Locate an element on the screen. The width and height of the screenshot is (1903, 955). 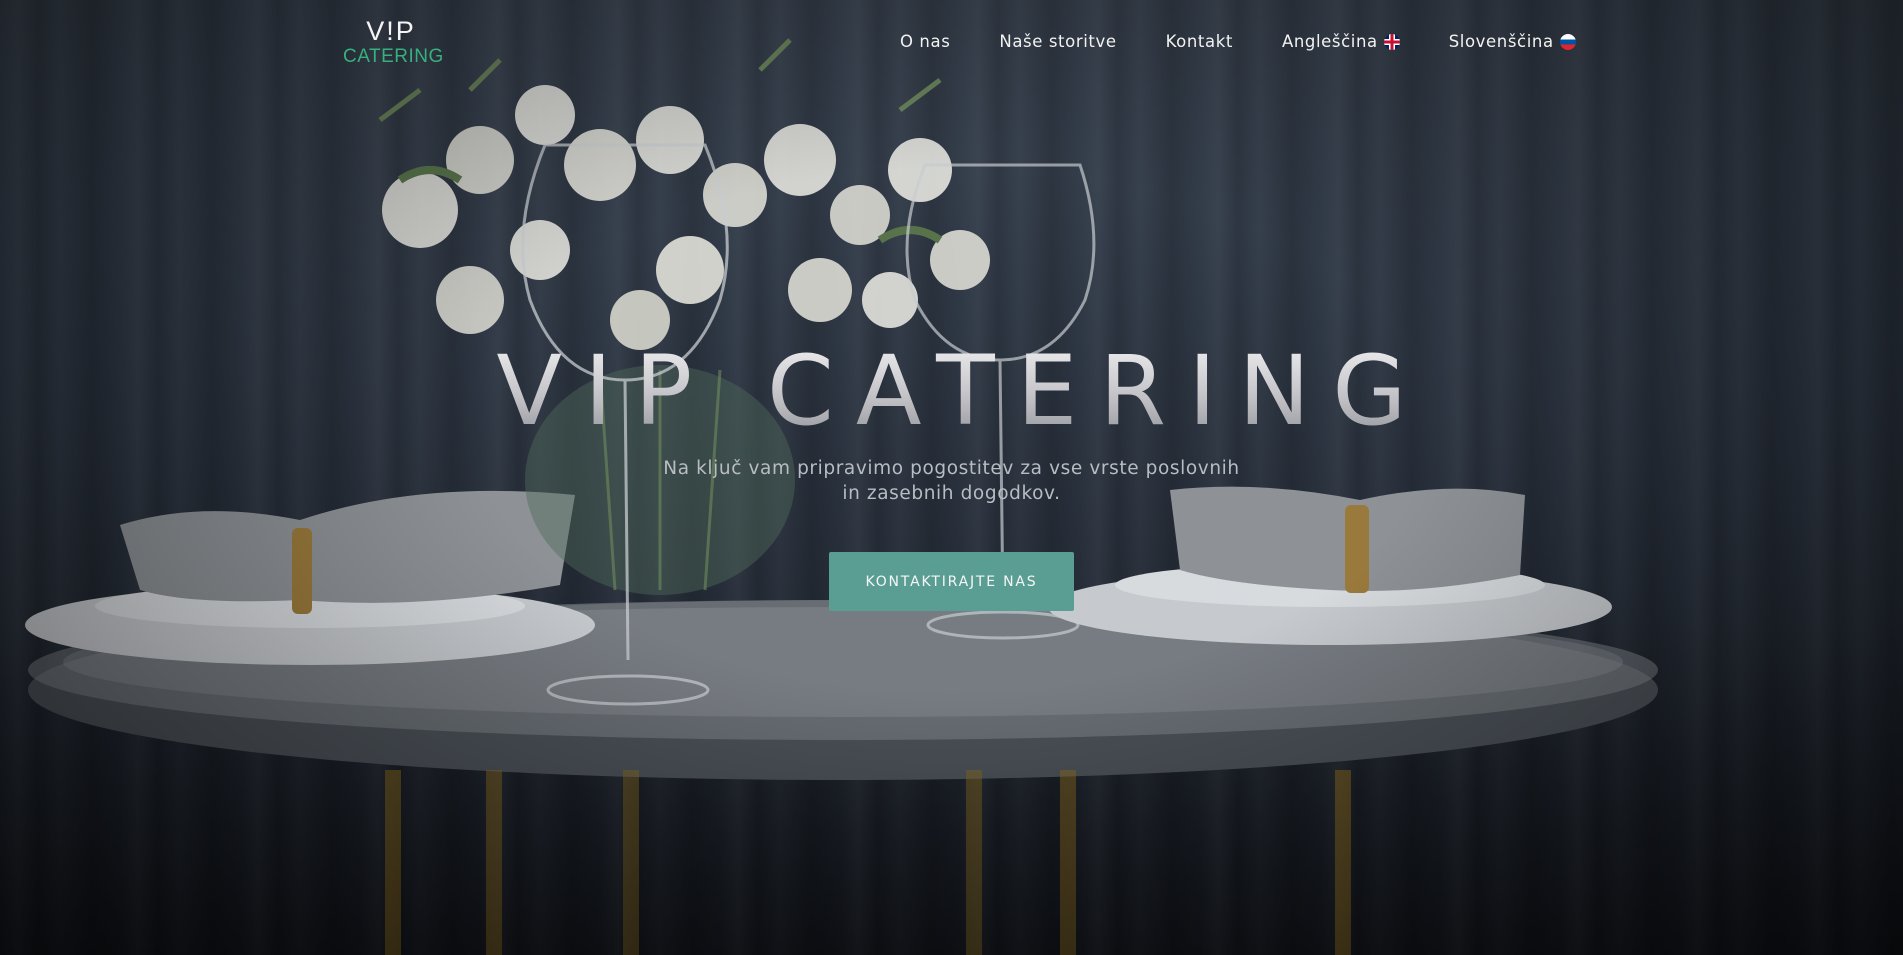
nav-item-label: Angleščina is located at coordinates (1329, 41).